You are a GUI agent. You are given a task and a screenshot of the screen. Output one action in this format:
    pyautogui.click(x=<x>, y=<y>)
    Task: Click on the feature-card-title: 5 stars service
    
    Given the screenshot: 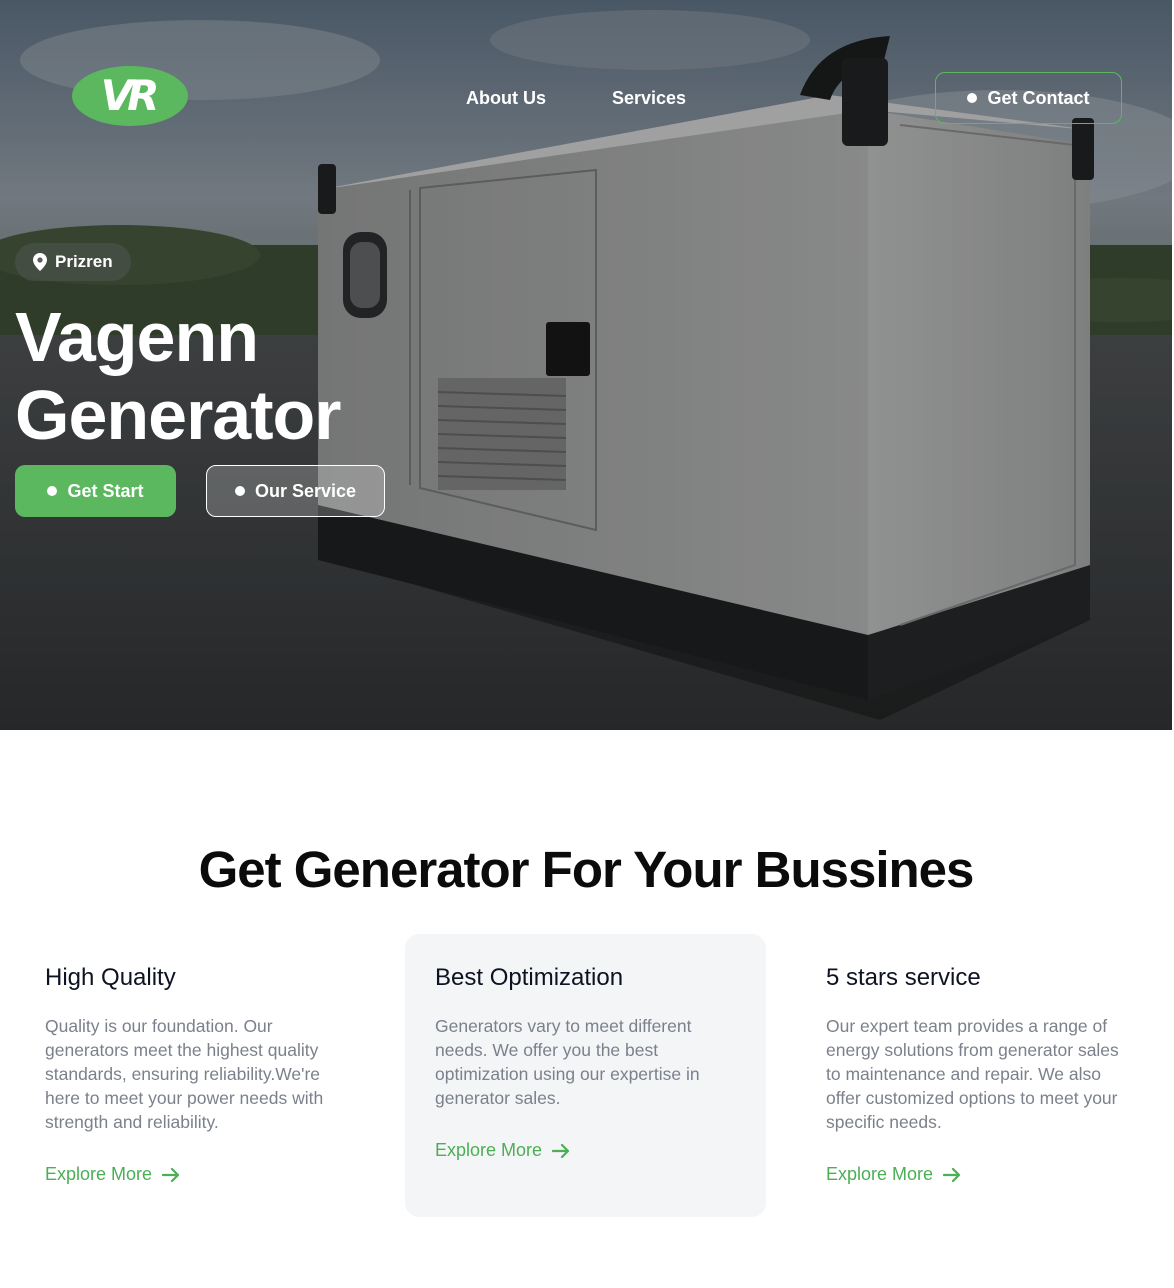 What is the action you would take?
    pyautogui.click(x=903, y=977)
    